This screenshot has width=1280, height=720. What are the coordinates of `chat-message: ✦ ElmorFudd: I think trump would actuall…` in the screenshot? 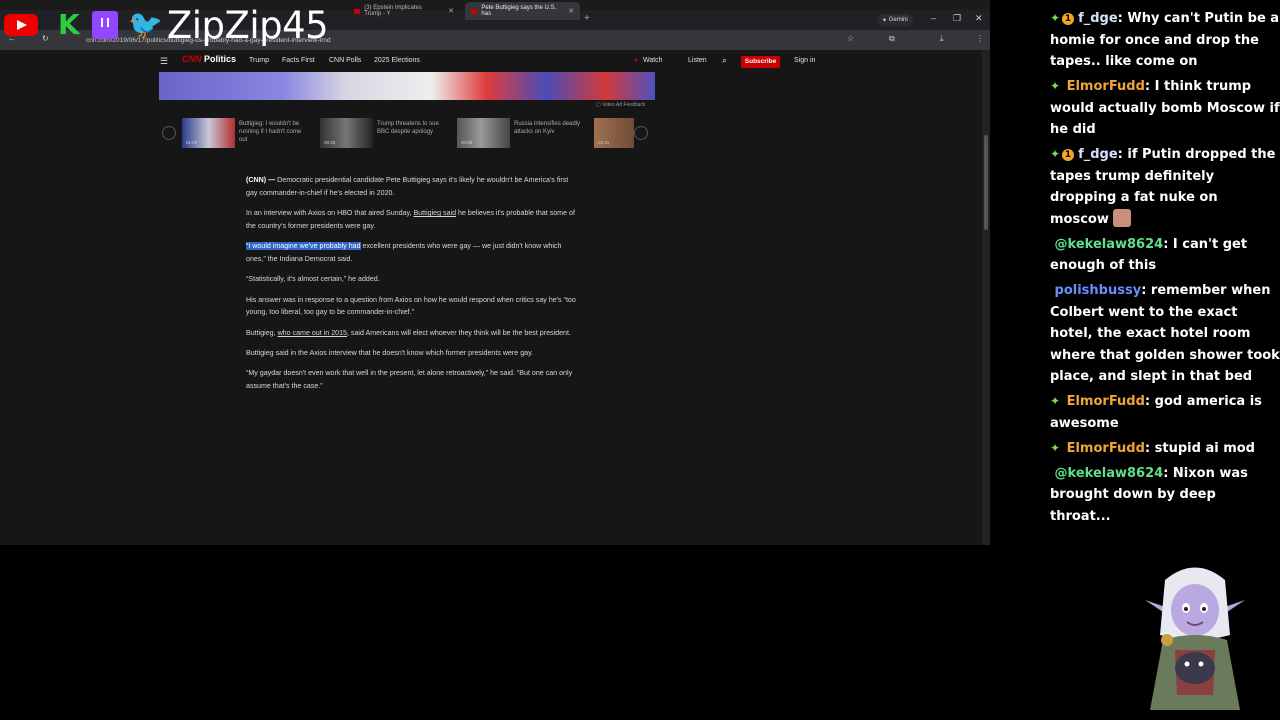 It's located at (1165, 108).